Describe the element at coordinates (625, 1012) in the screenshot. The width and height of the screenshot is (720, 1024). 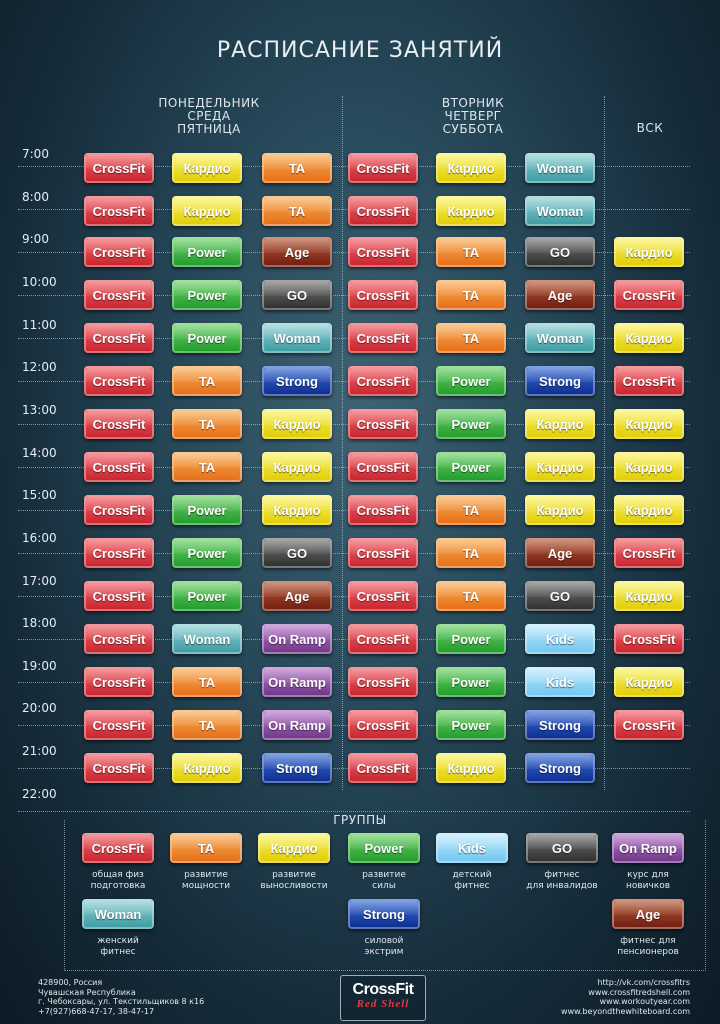
I see `footer-link: www.beyondthewhiteboard.com` at that location.